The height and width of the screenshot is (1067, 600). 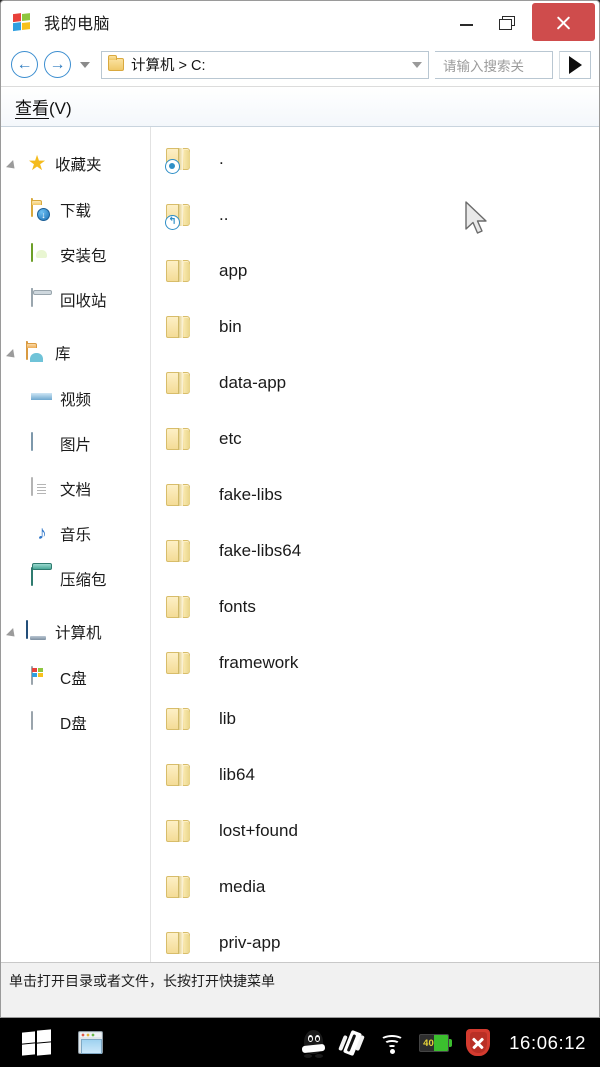 I want to click on file-name: data-app, so click(x=253, y=382).